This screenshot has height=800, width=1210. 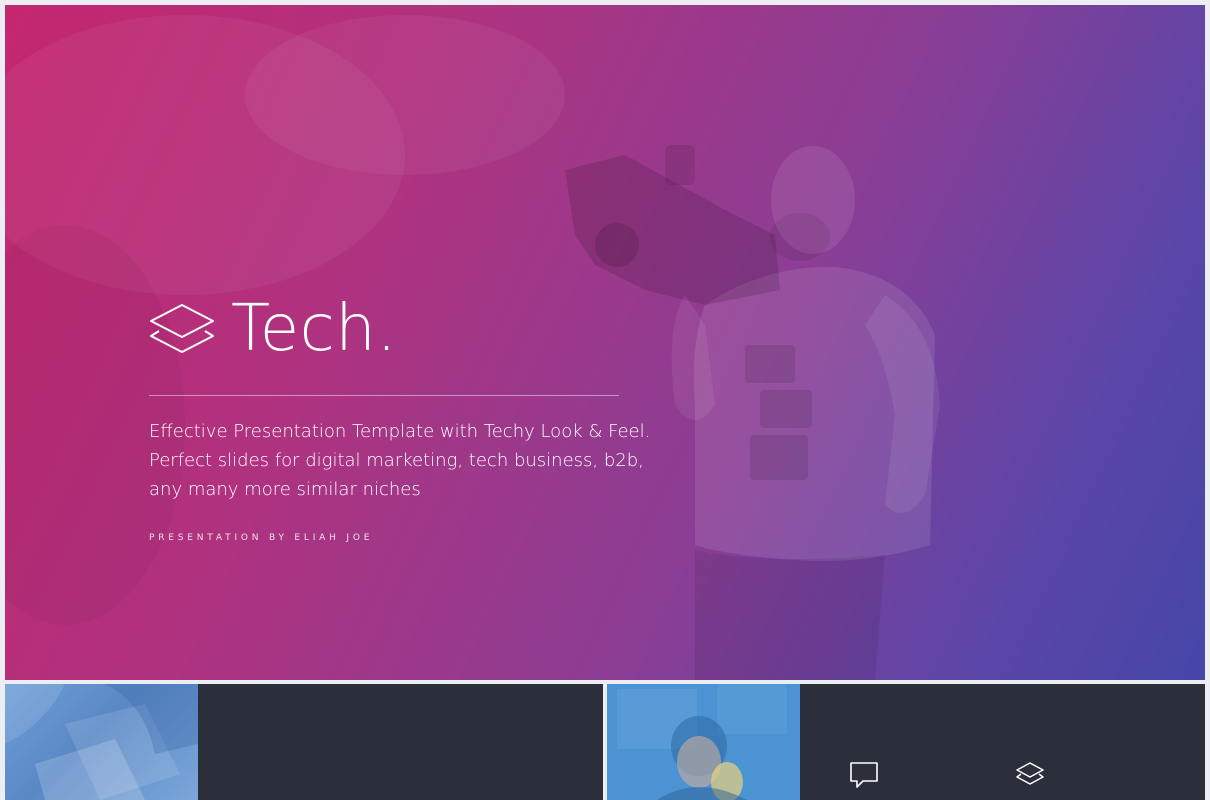 What do you see at coordinates (314, 329) in the screenshot?
I see `slide-title: Tech.` at bounding box center [314, 329].